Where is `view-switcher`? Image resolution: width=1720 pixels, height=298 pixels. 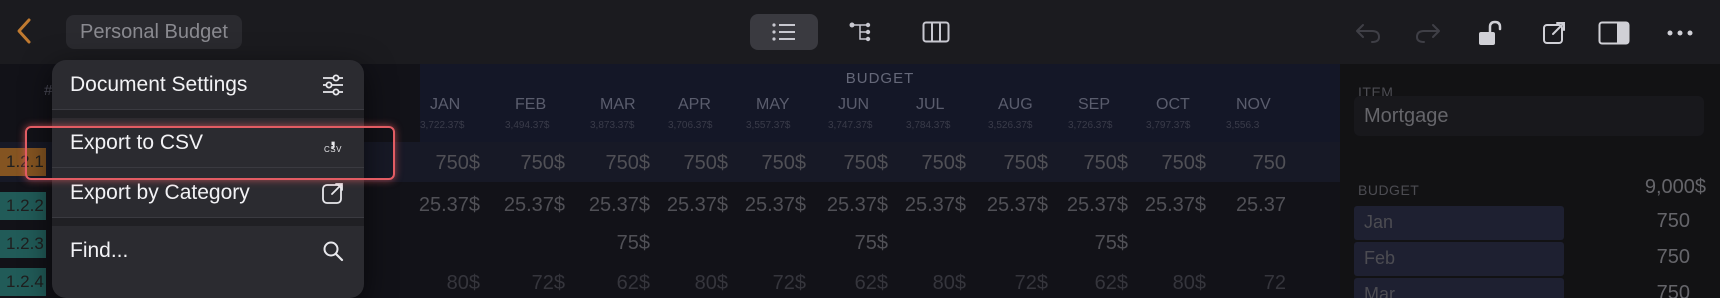 view-switcher is located at coordinates (864, 32).